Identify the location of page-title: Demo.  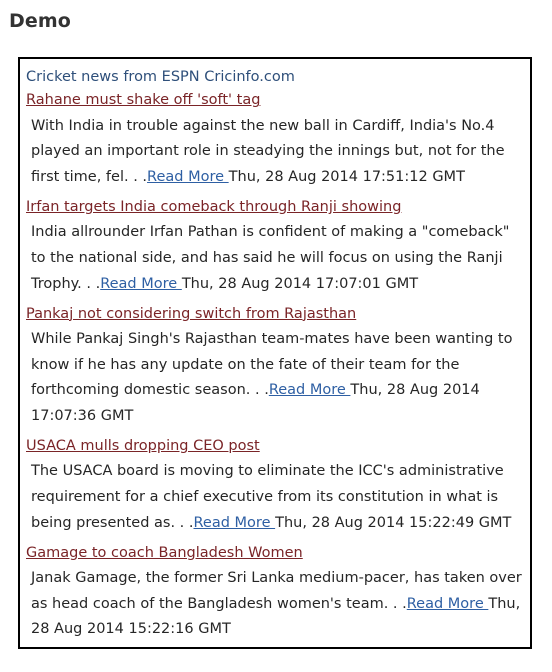
(40, 21).